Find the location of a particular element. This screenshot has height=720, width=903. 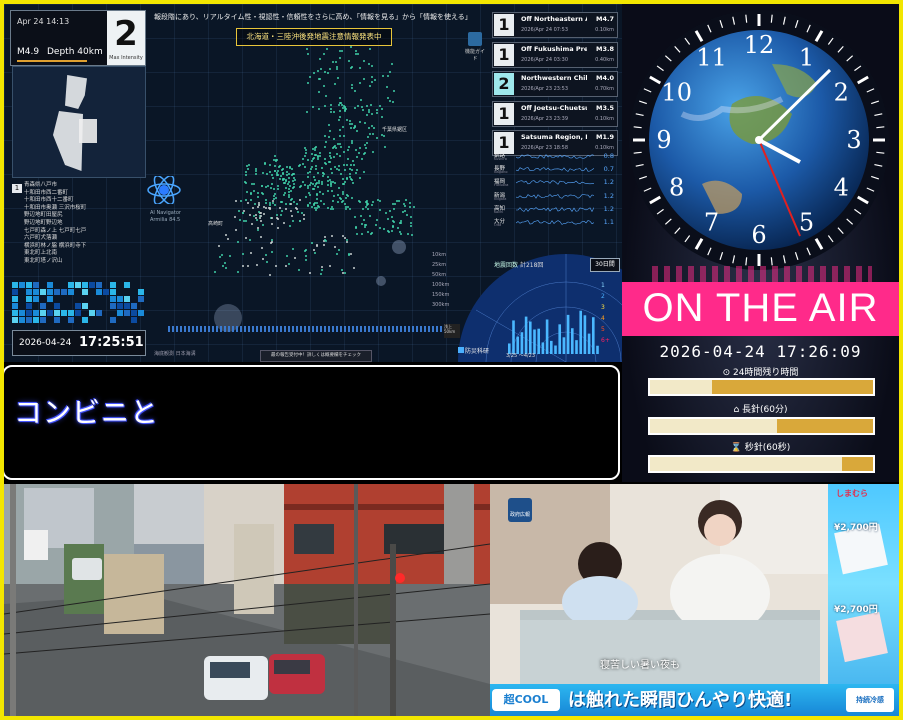

radar-legend-item: 6+ is located at coordinates (605, 340).